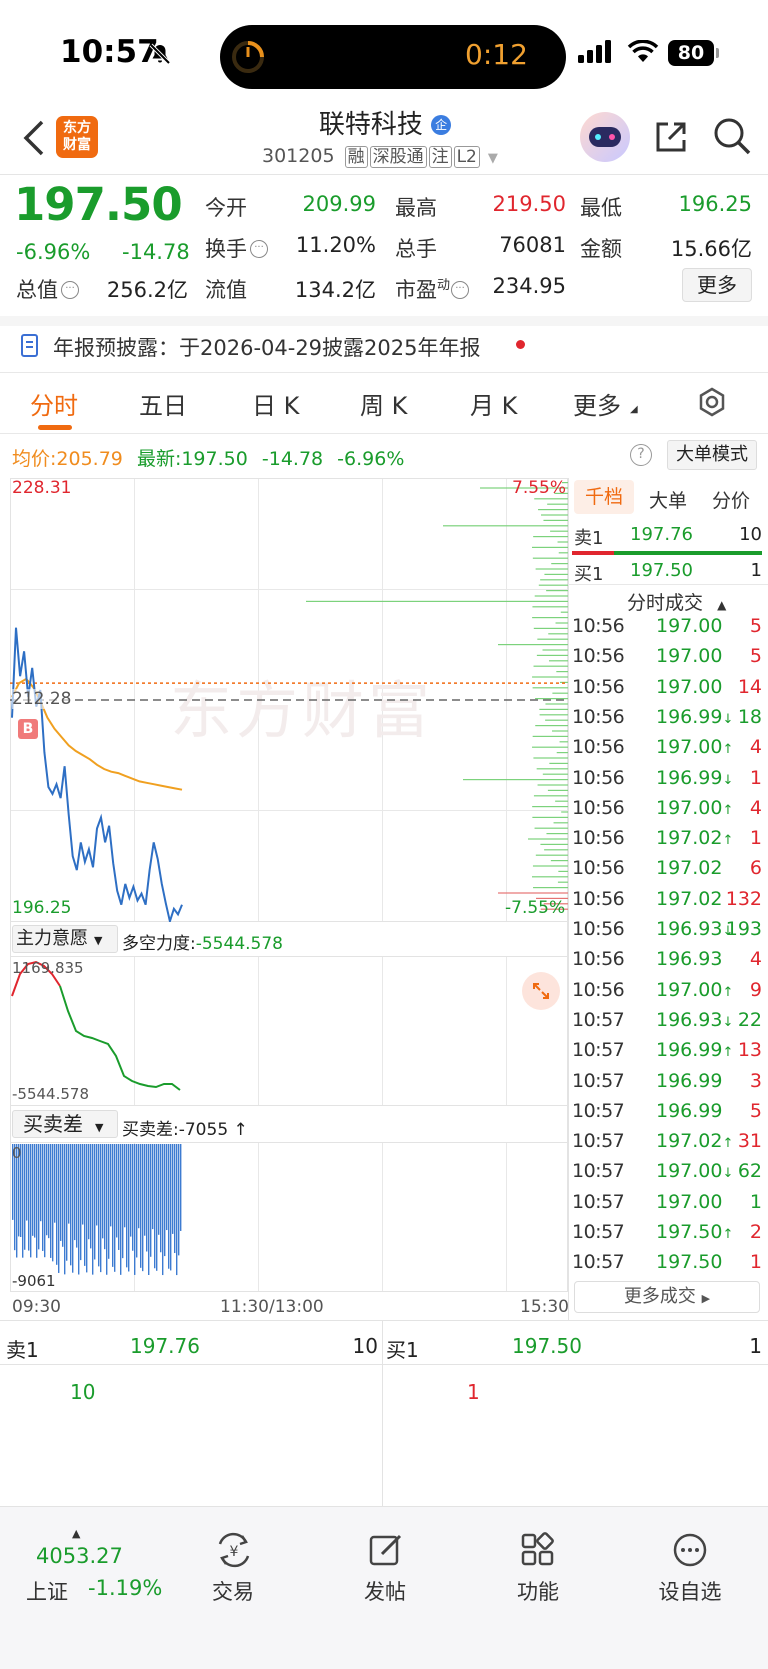 Image resolution: width=768 pixels, height=1669 pixels. Describe the element at coordinates (156, 252) in the screenshot. I see `change-value: -14.78` at that location.